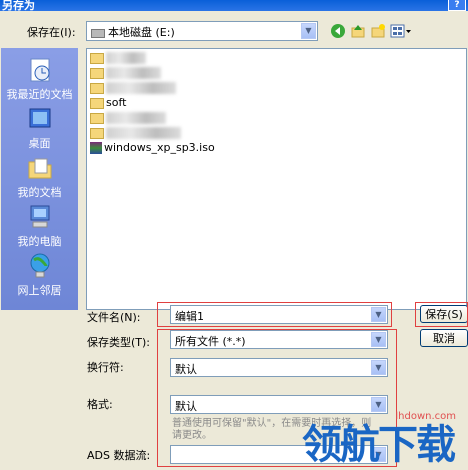 Image resolution: width=468 pixels, height=470 pixels. I want to click on place-label: 我的文档, so click(39, 192).